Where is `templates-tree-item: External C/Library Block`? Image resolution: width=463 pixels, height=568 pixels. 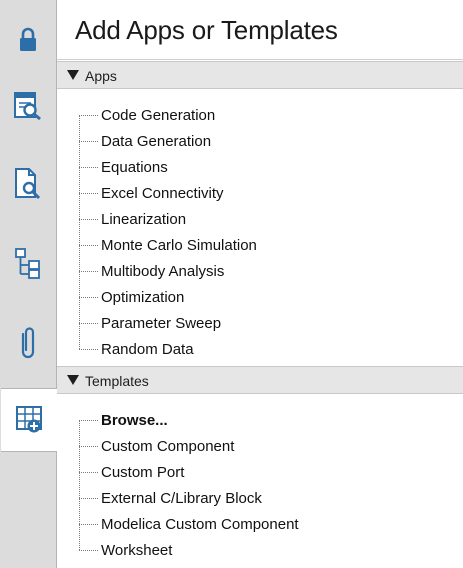
templates-tree-item: External C/Library Block is located at coordinates (170, 498).